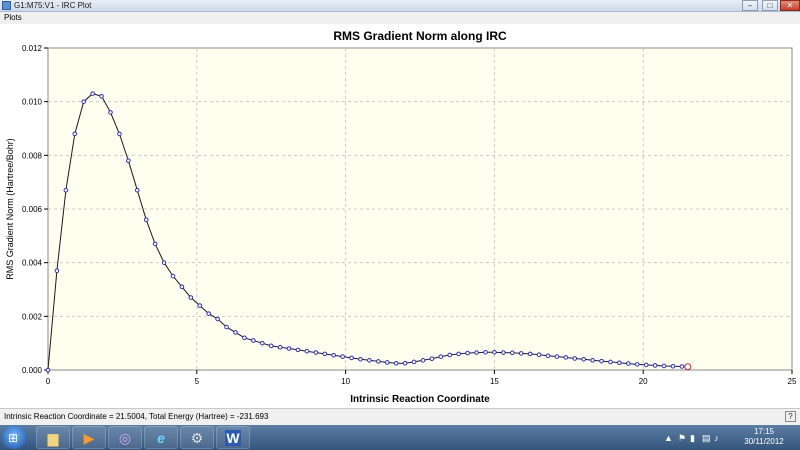 The width and height of the screenshot is (800, 450). I want to click on maximize-button: □, so click(770, 5).